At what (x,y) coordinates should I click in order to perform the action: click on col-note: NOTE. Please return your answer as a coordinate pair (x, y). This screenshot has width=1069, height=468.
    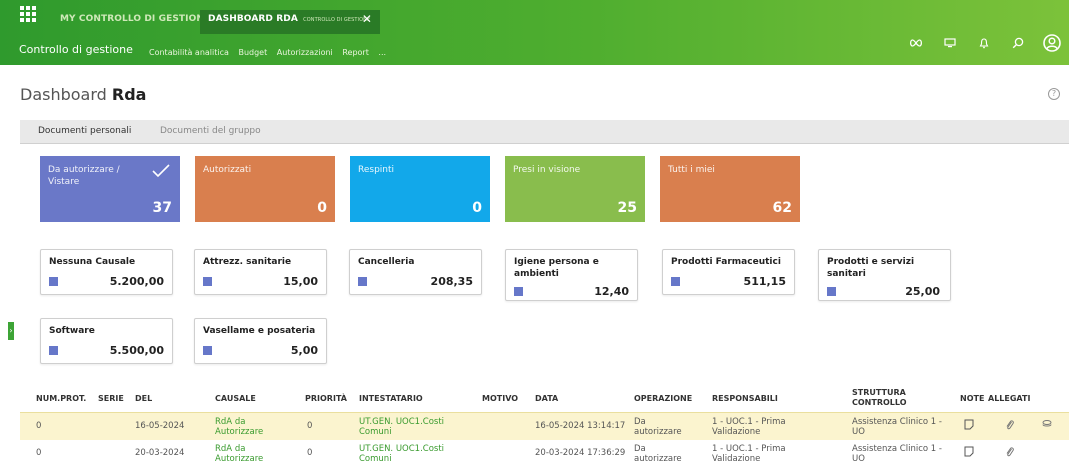
    Looking at the image, I should click on (972, 399).